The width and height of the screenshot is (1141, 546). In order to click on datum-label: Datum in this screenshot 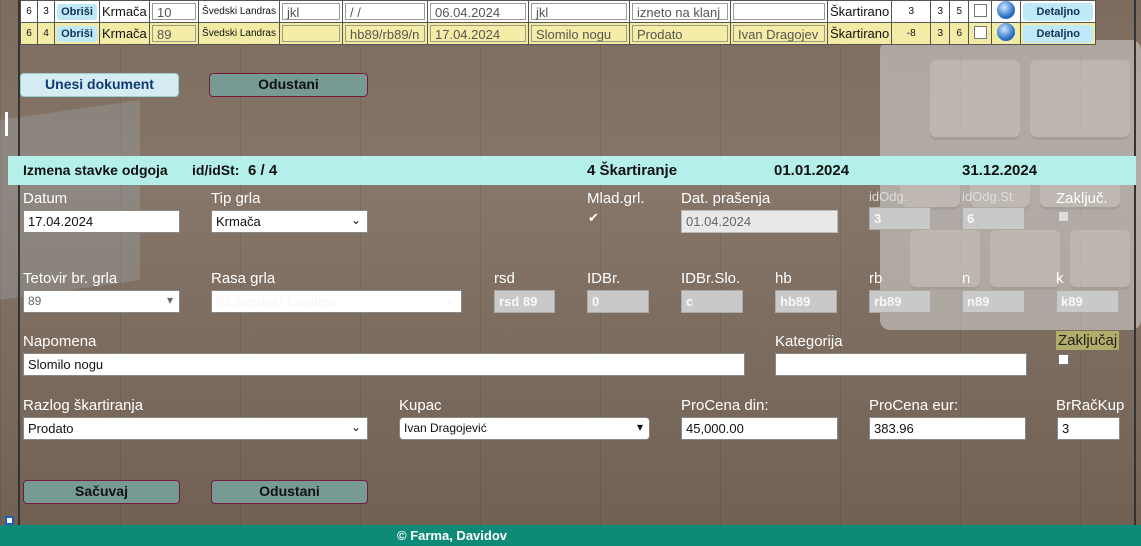, I will do `click(45, 198)`.